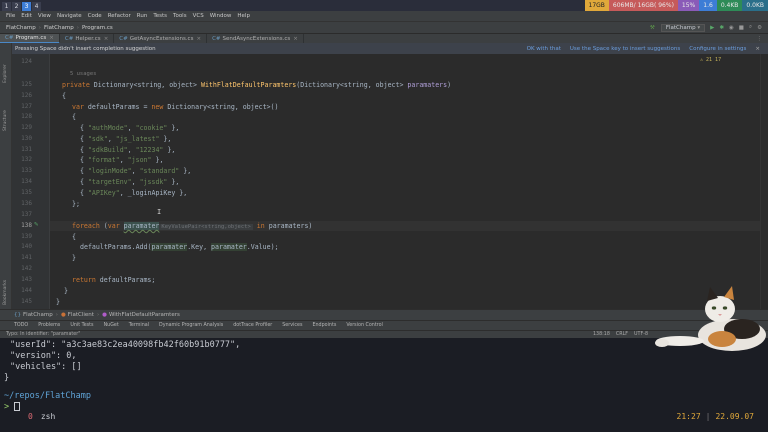 This screenshot has width=768, height=432. Describe the element at coordinates (759, 28) in the screenshot. I see `settings-icon: ⚙` at that location.